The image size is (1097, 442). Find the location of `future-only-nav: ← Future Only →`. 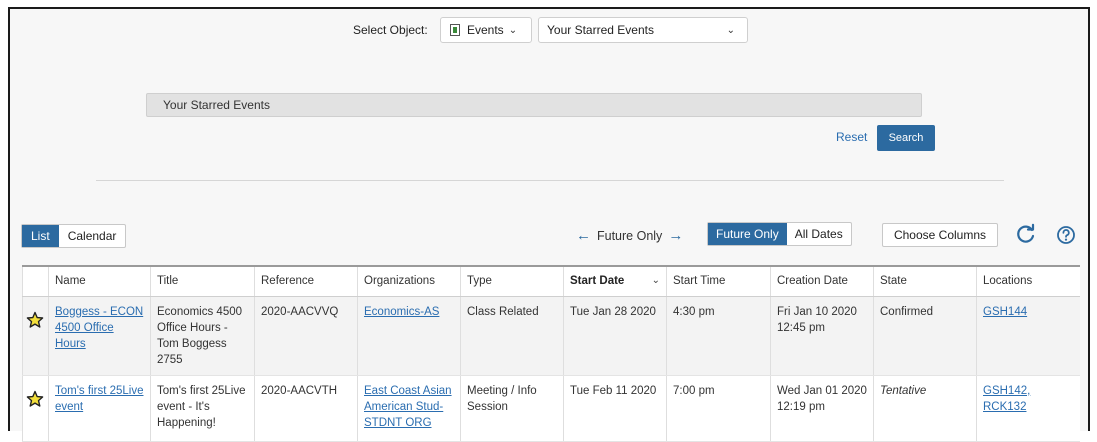

future-only-nav: ← Future Only → is located at coordinates (629, 235).